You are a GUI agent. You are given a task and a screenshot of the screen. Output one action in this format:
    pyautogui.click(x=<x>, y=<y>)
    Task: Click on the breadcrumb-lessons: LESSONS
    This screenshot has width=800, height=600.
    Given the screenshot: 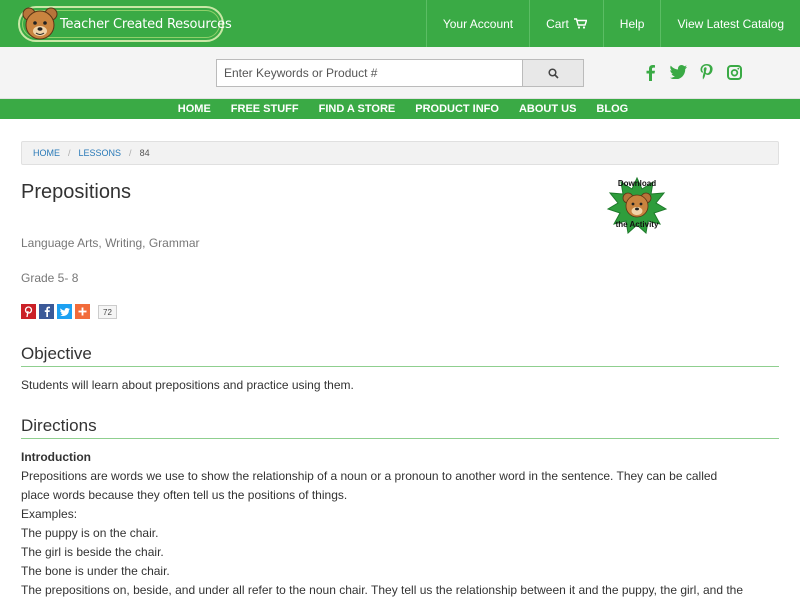 What is the action you would take?
    pyautogui.click(x=100, y=153)
    